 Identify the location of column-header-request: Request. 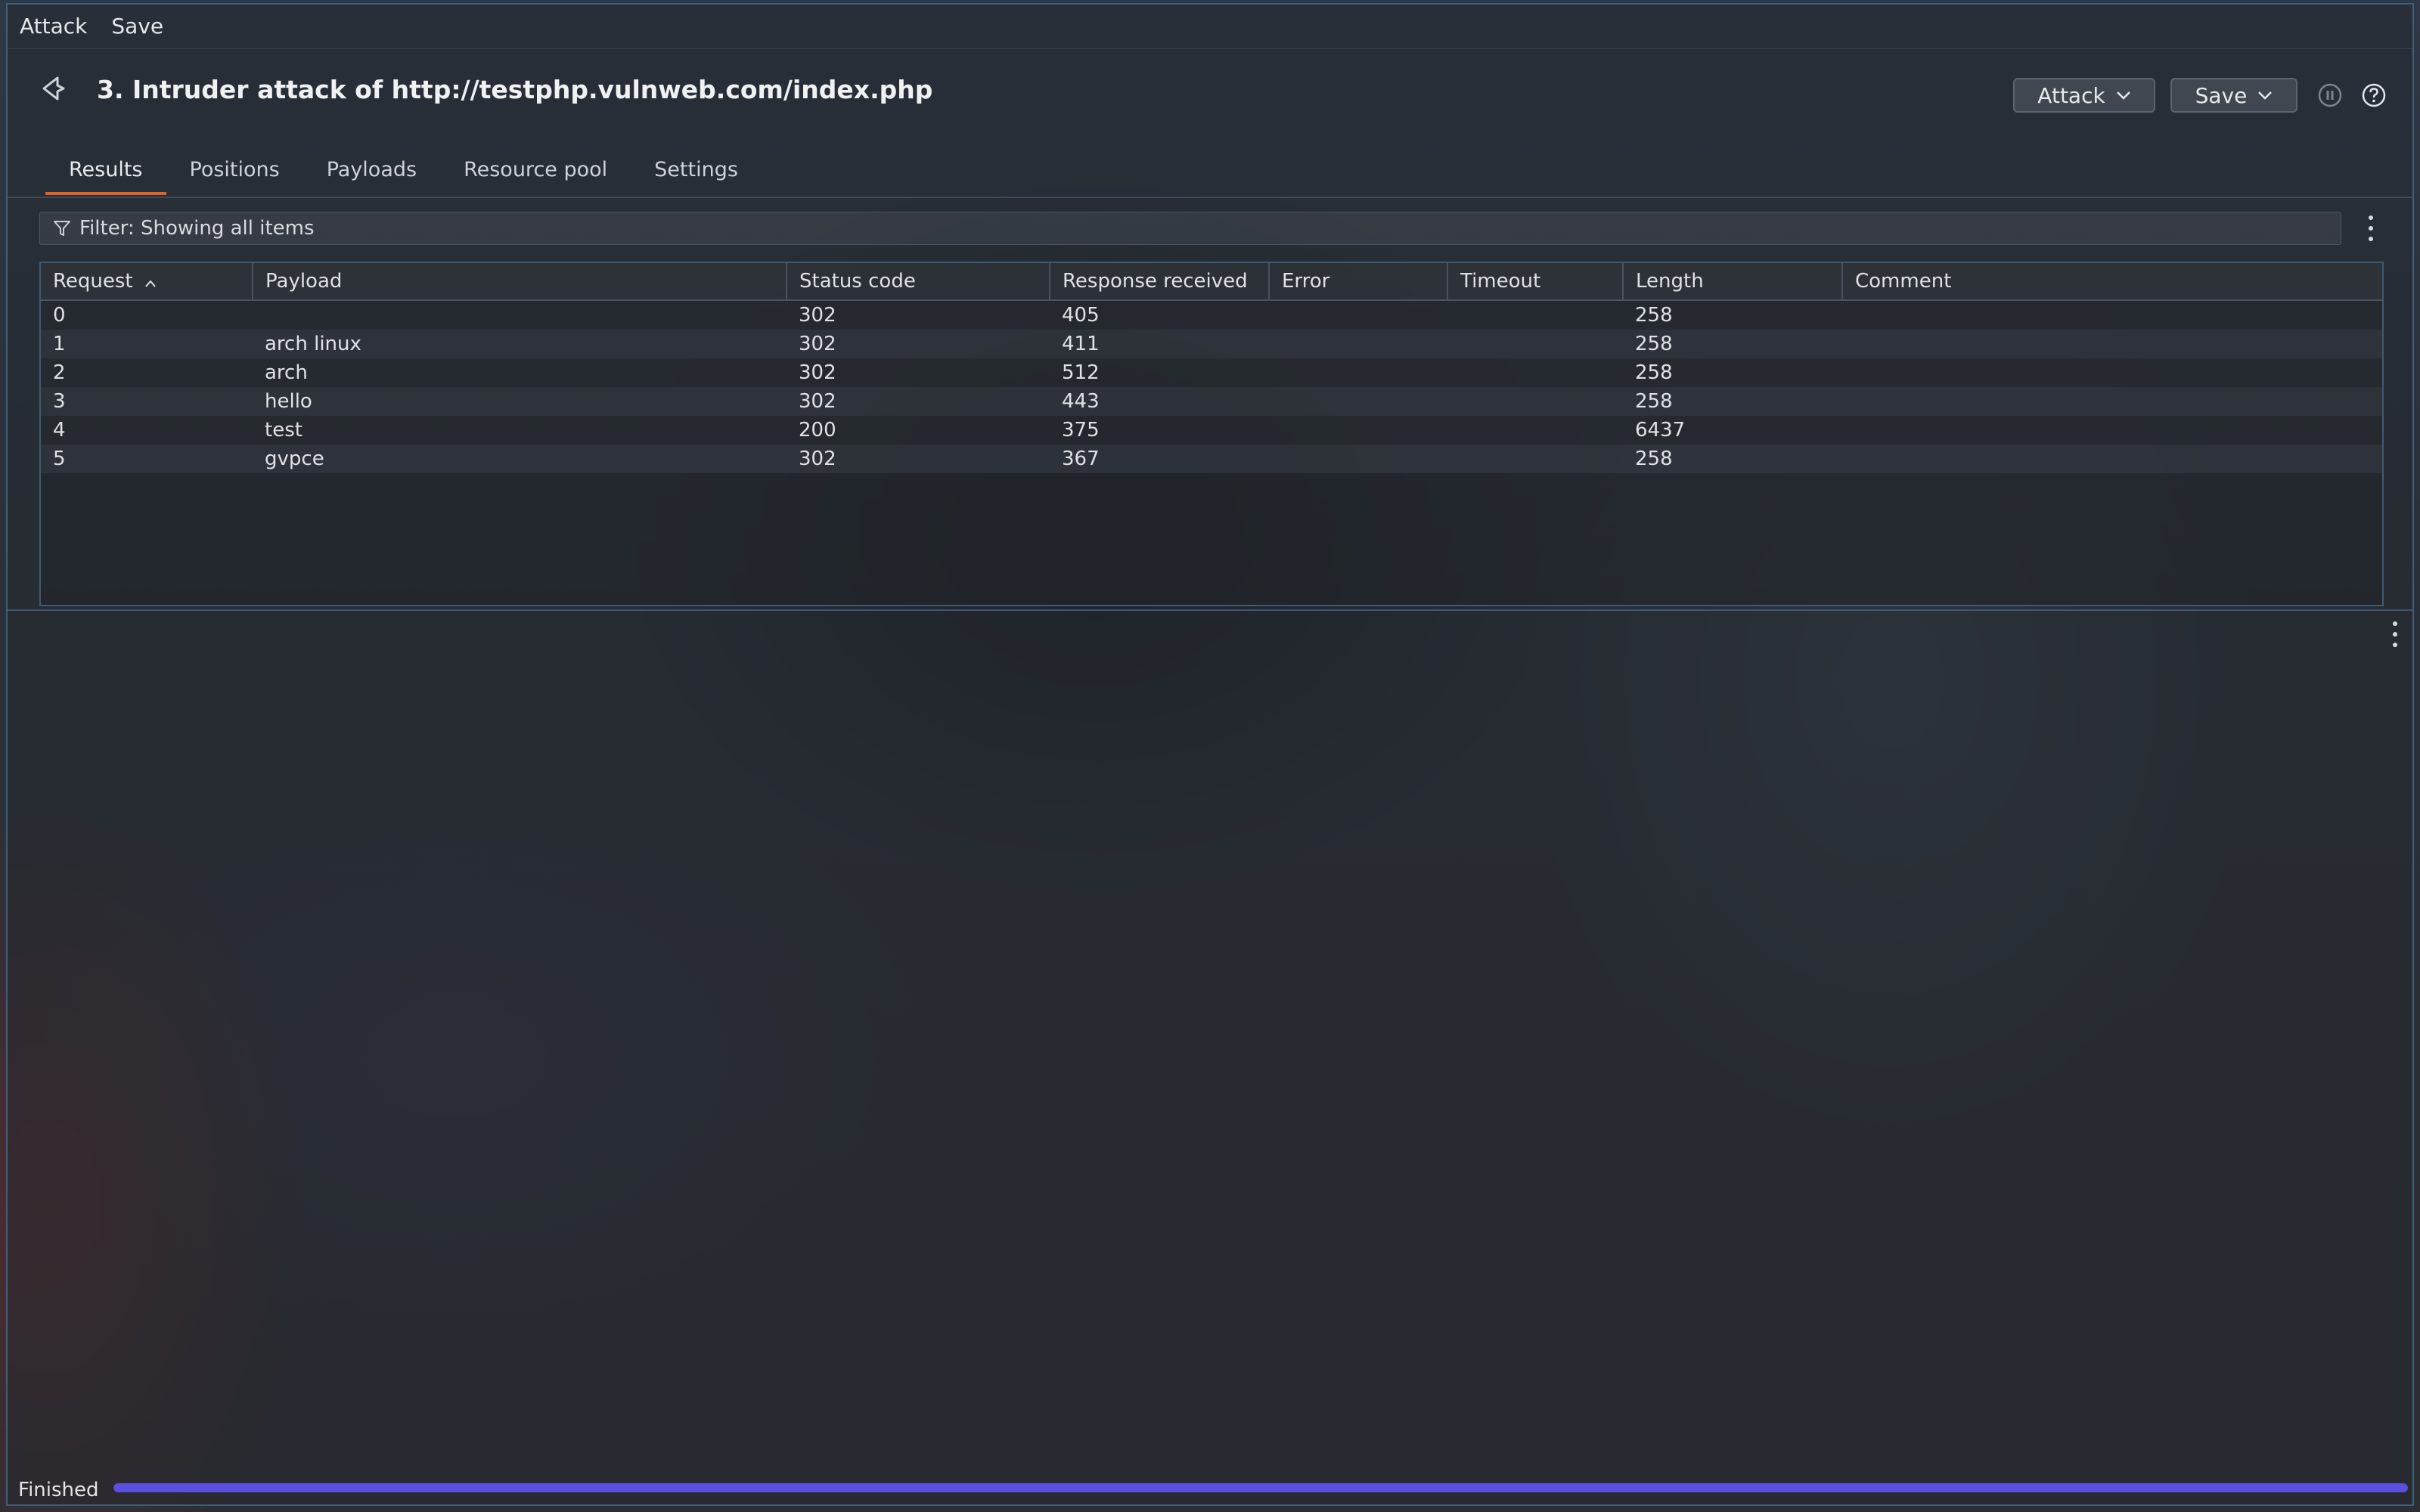
(147, 282).